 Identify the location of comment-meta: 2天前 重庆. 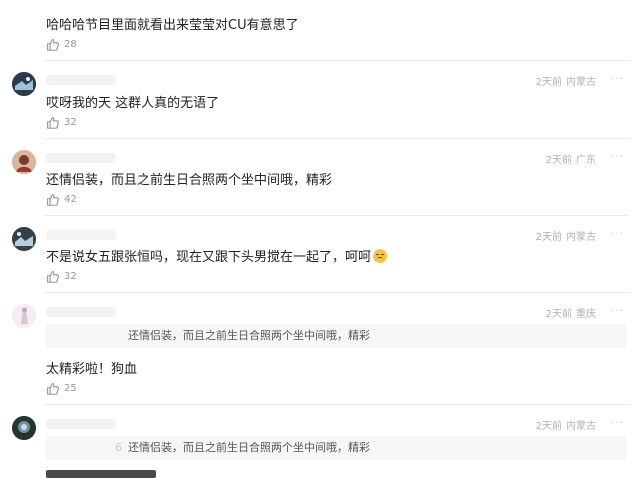
(569, 312).